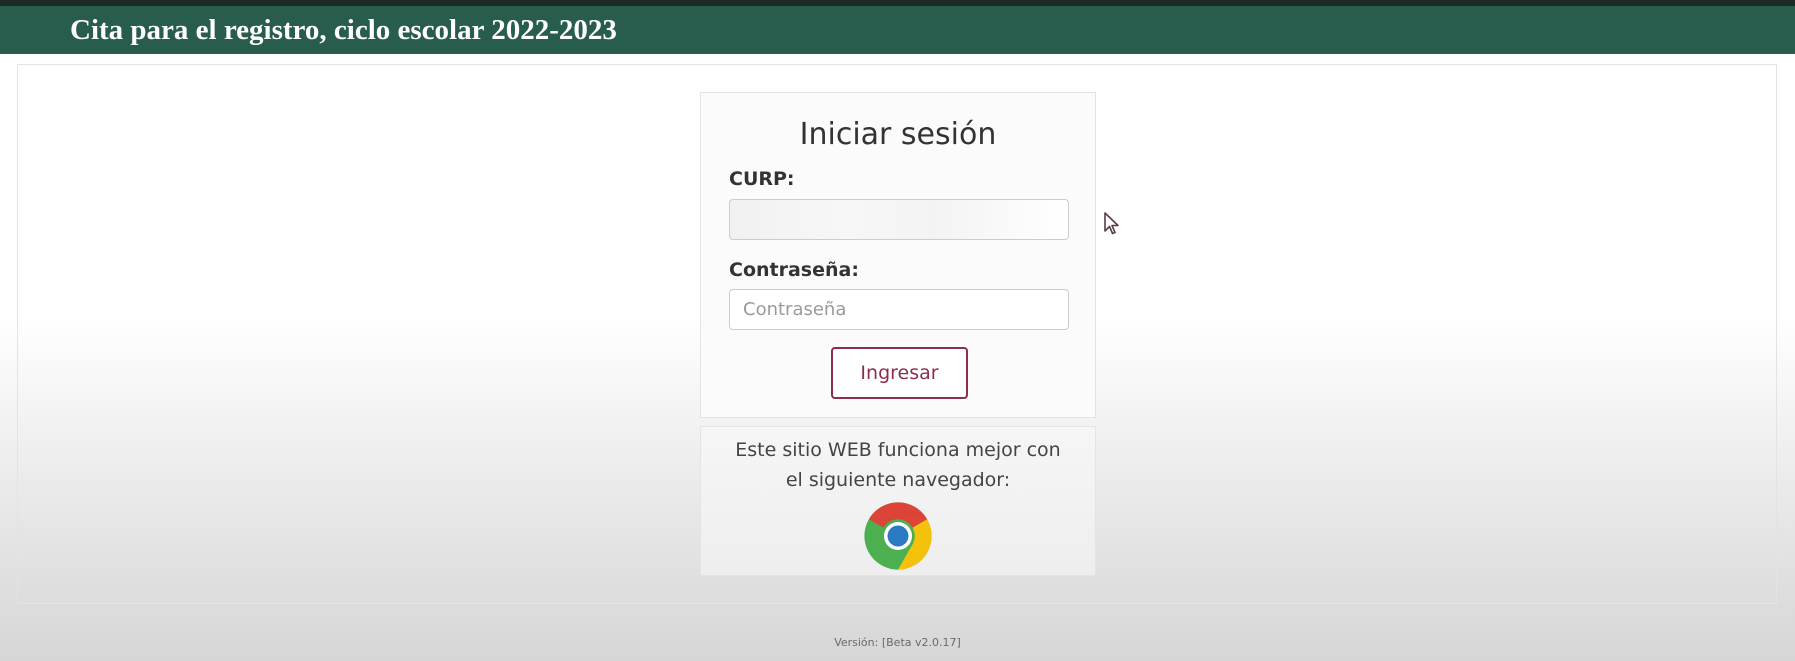 The image size is (1795, 661). What do you see at coordinates (898, 134) in the screenshot?
I see `login-title: Iniciar sesión` at bounding box center [898, 134].